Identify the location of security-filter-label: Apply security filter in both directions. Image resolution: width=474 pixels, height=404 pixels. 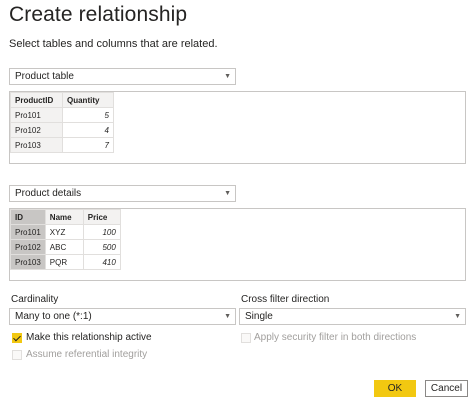
(335, 337).